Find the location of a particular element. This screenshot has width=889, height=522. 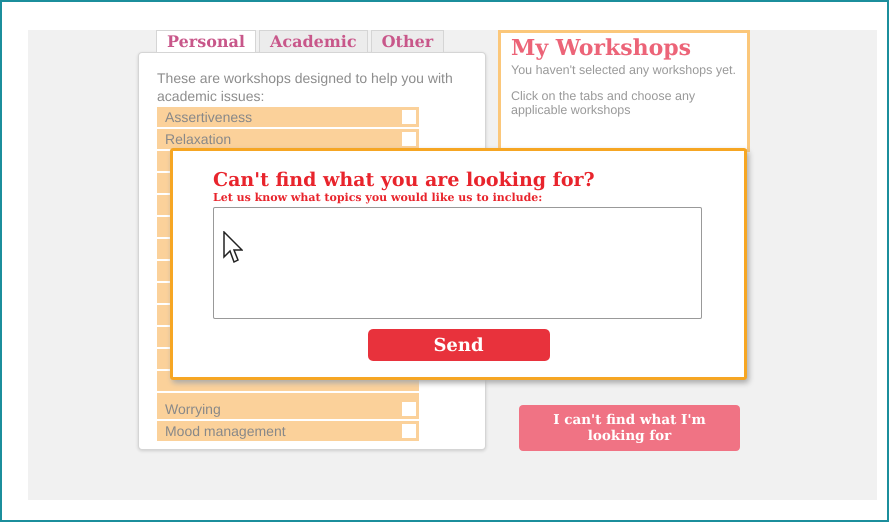

topics-text-area is located at coordinates (457, 263).